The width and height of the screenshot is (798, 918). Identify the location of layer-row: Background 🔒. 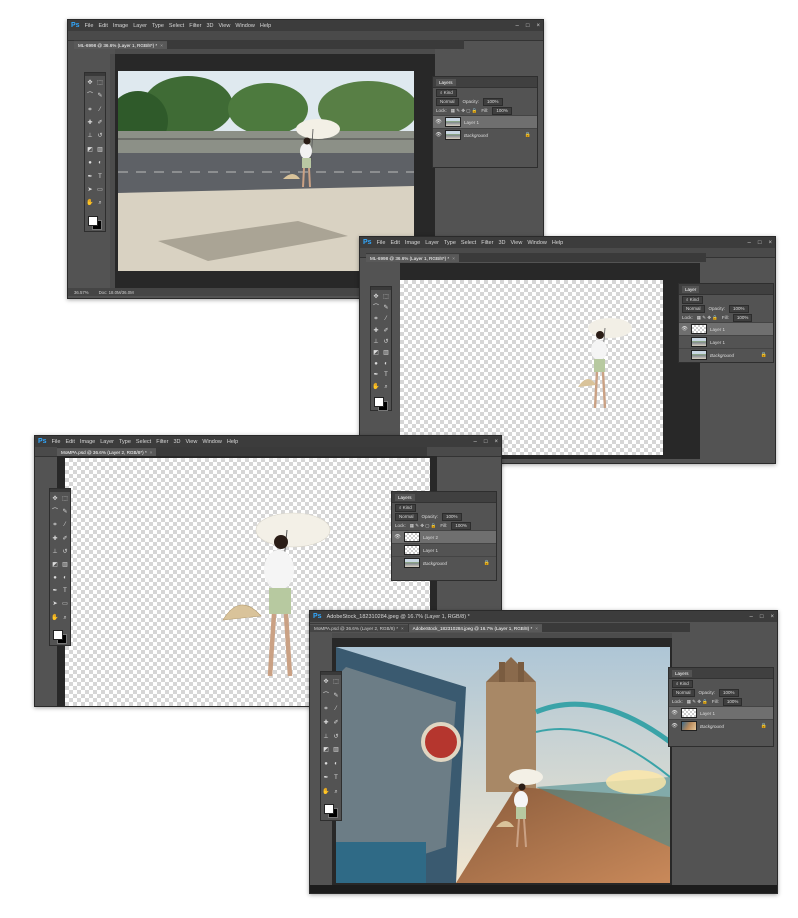
(726, 354).